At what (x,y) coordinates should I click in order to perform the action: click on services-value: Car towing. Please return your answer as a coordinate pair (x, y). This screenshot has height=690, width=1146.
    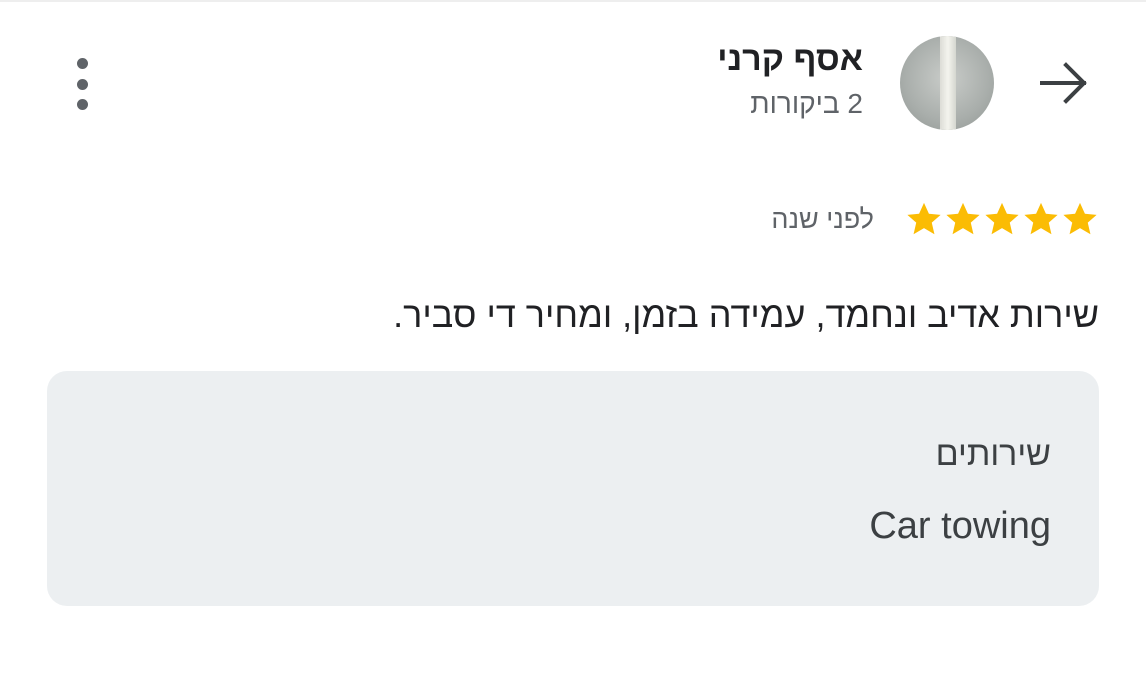
    Looking at the image, I should click on (960, 526).